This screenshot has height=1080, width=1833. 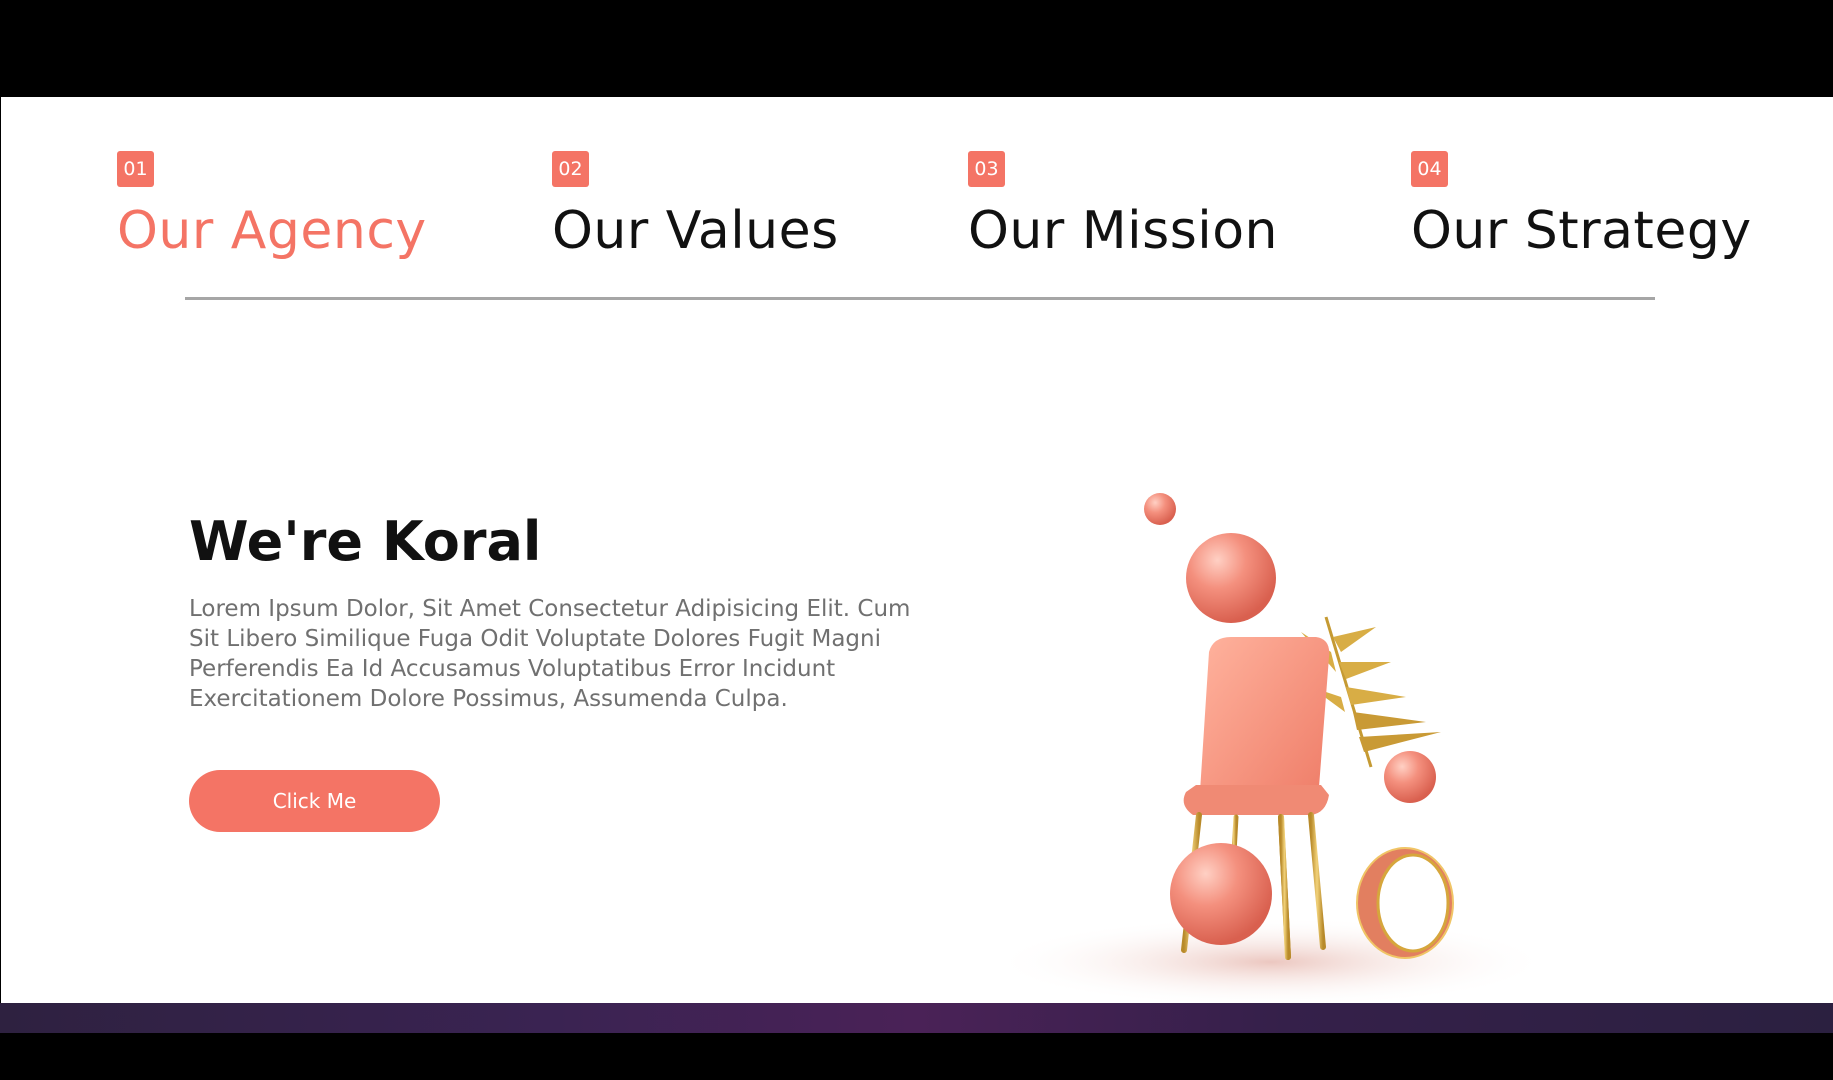 I want to click on section-headline: We're Koral, so click(x=365, y=541).